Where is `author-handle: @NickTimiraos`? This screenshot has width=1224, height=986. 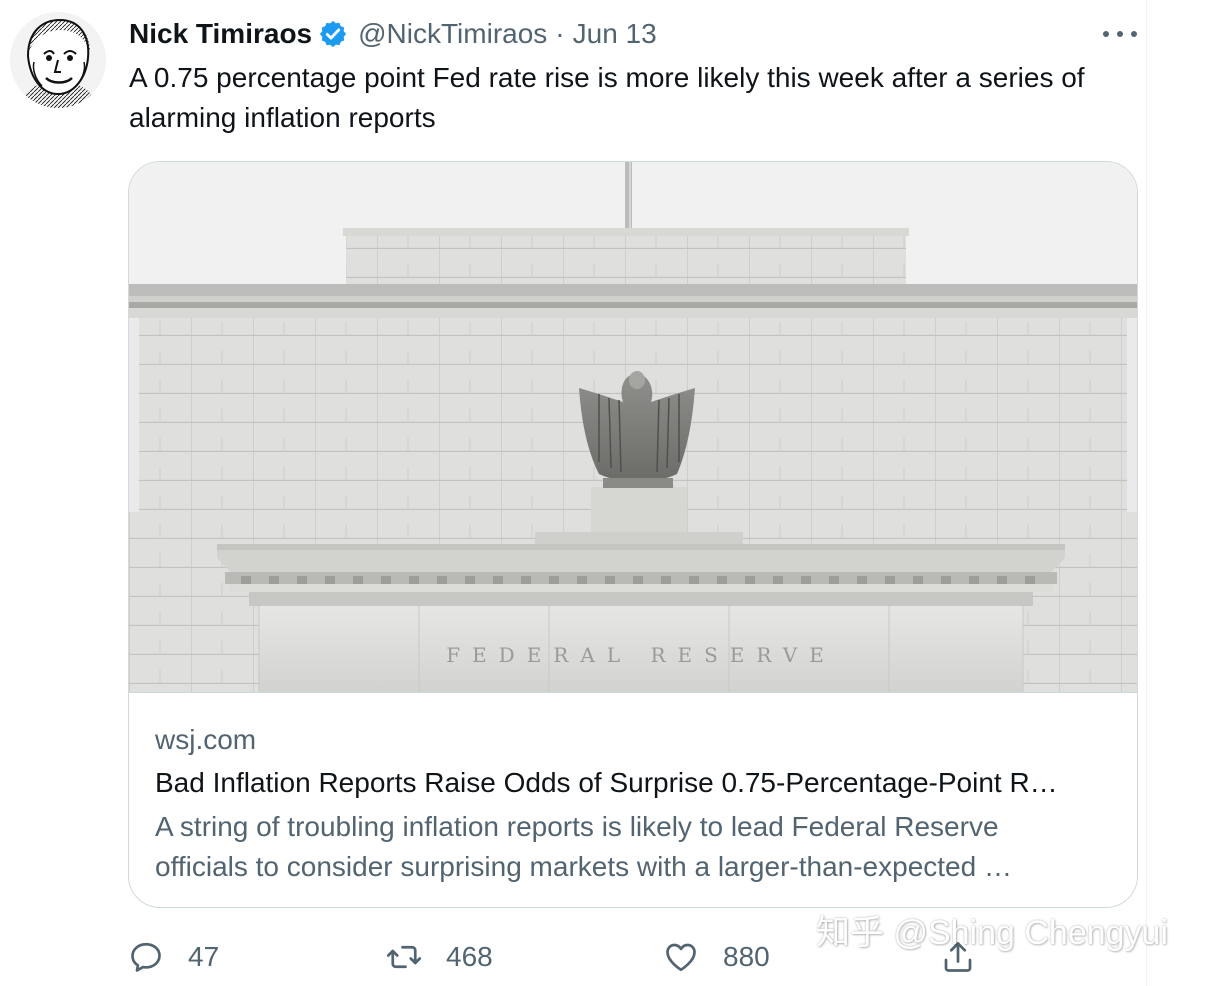
author-handle: @NickTimiraos is located at coordinates (452, 34).